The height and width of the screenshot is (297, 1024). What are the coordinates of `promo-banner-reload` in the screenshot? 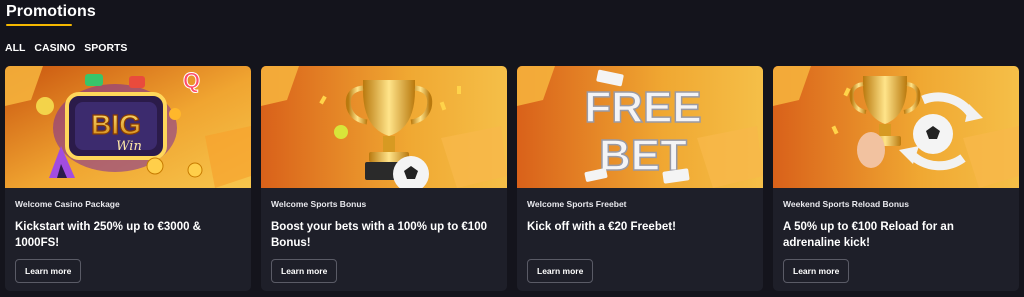 It's located at (896, 127).